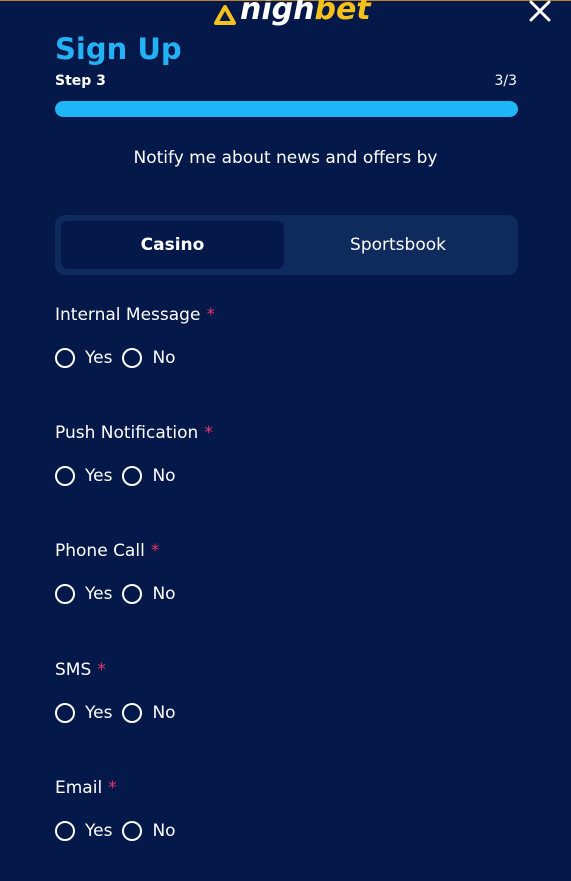 The image size is (571, 881). What do you see at coordinates (277, 13) in the screenshot?
I see `logo-text-primary: nigh` at bounding box center [277, 13].